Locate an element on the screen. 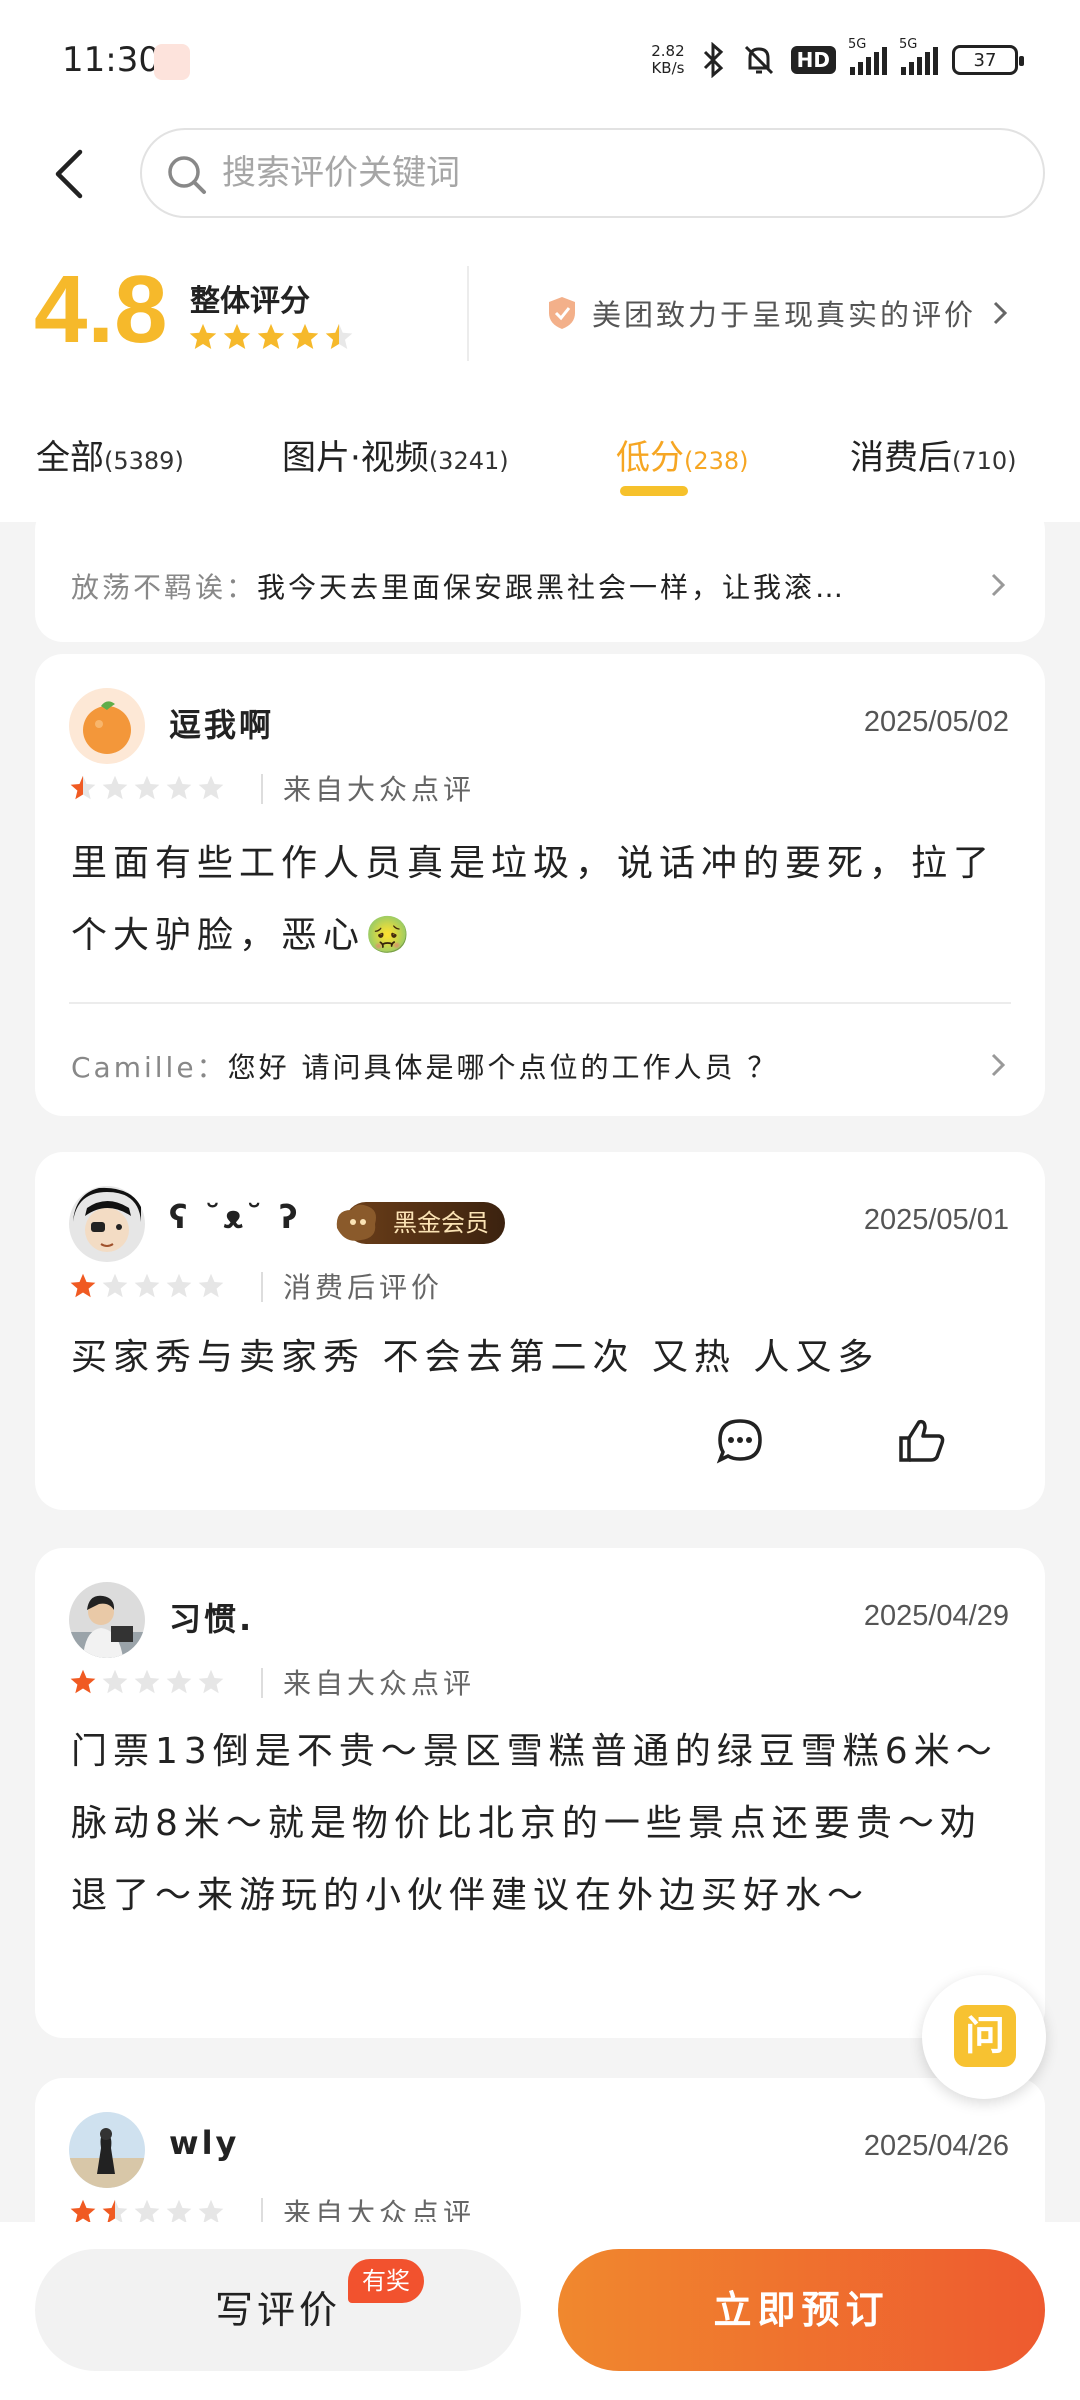 The height and width of the screenshot is (2400, 1080). tab-media: 图片·视频(3241) is located at coordinates (395, 454).